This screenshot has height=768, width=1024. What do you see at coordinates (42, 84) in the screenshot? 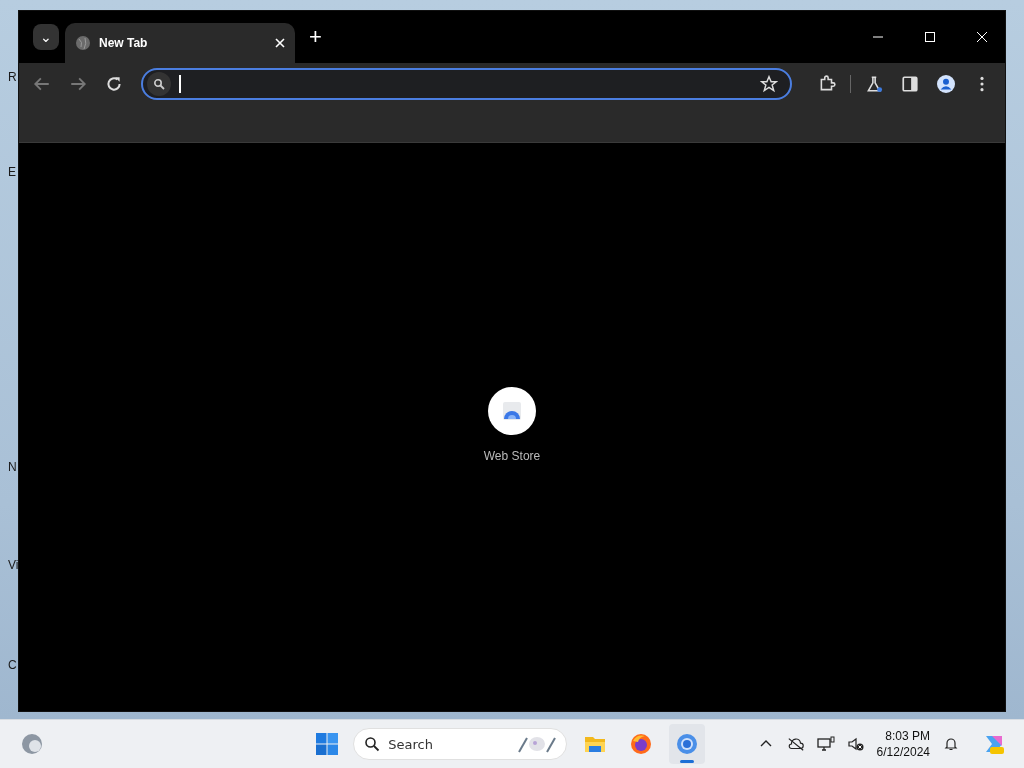
I see `back-icon` at bounding box center [42, 84].